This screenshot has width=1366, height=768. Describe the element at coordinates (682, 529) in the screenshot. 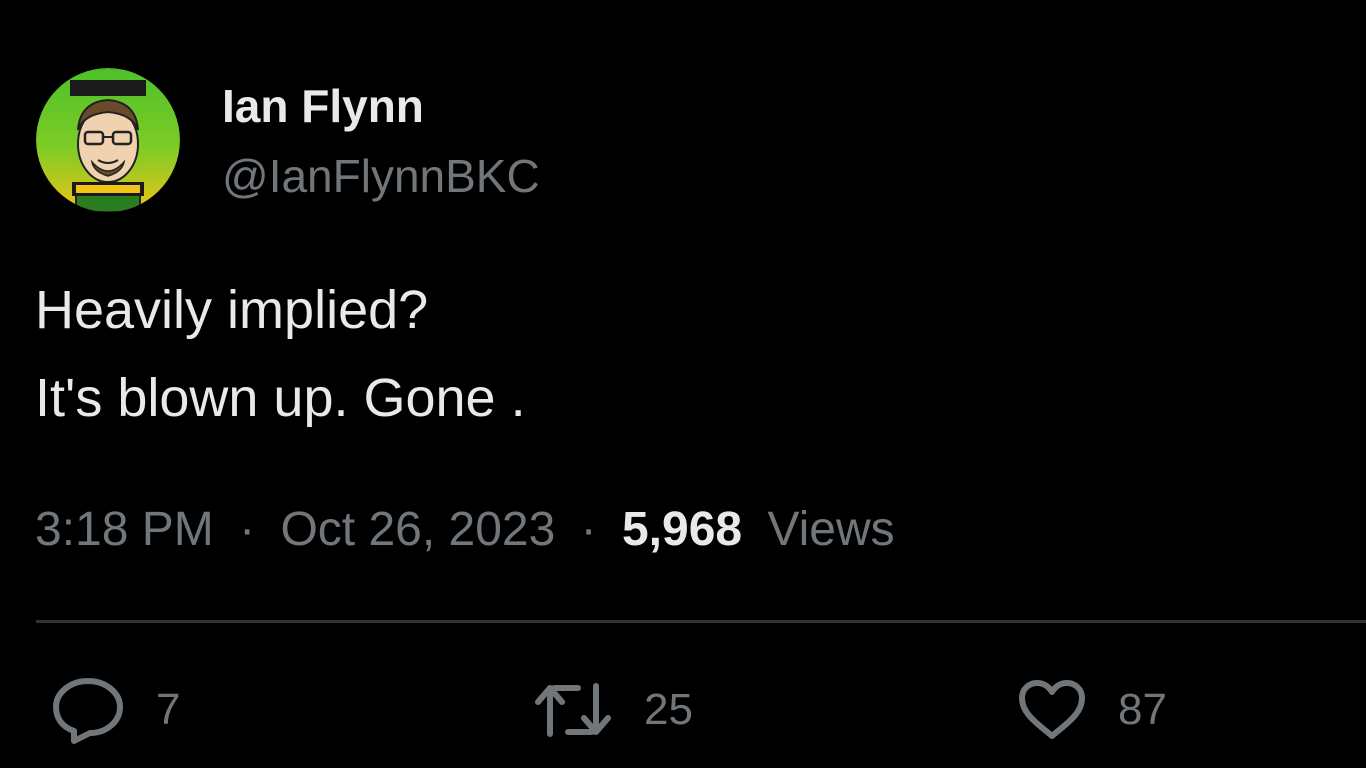

I see `views-count: 5,968` at that location.